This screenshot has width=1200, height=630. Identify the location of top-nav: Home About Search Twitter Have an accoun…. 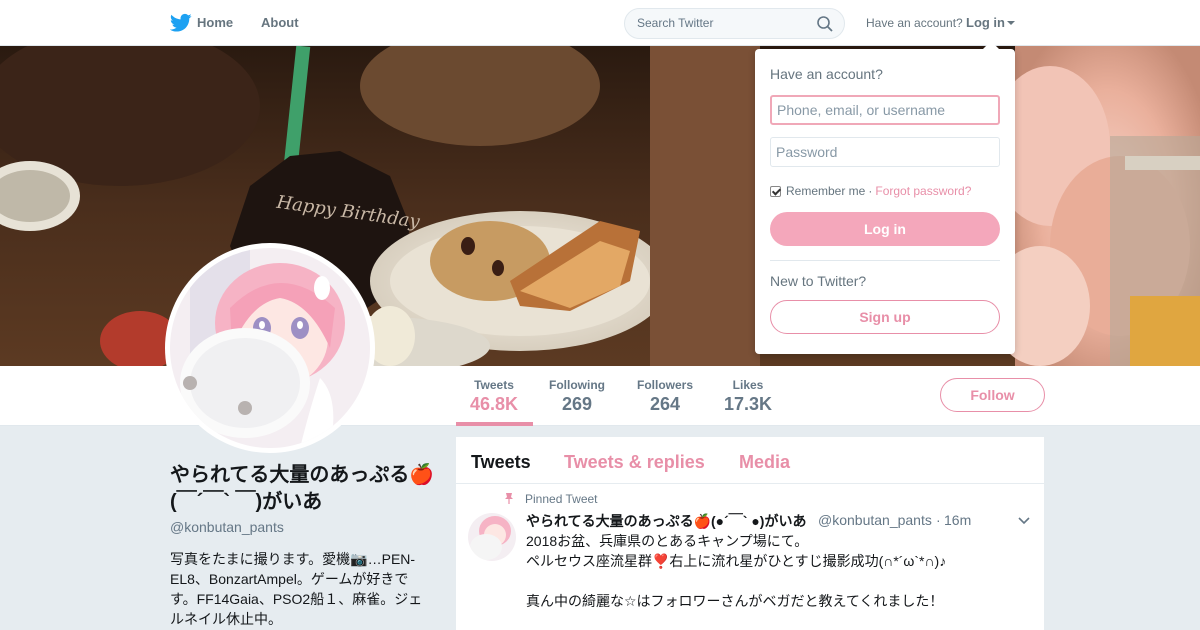
(600, 23).